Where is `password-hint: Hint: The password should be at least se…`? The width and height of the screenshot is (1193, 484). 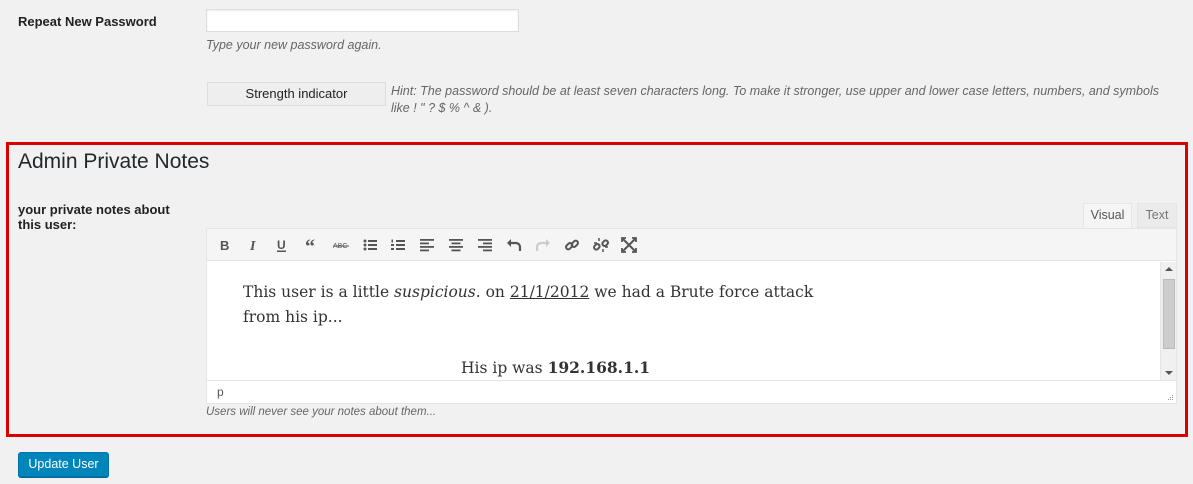 password-hint: Hint: The password should be at least se… is located at coordinates (775, 99).